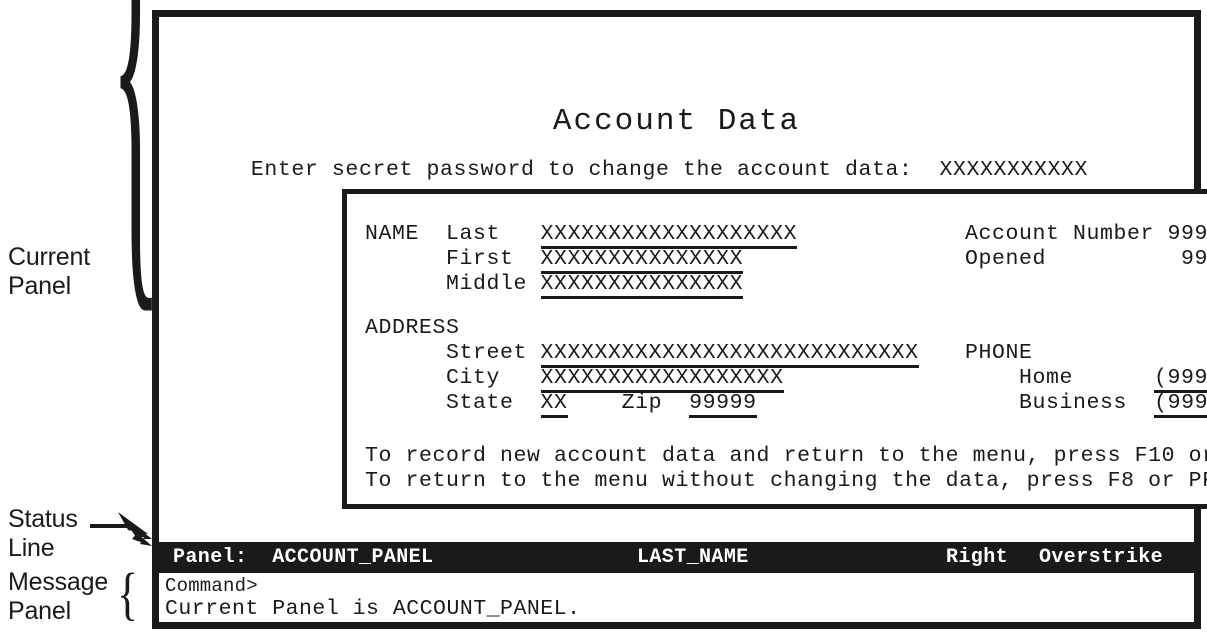  I want to click on phone-business-label: Business, so click(1073, 403).